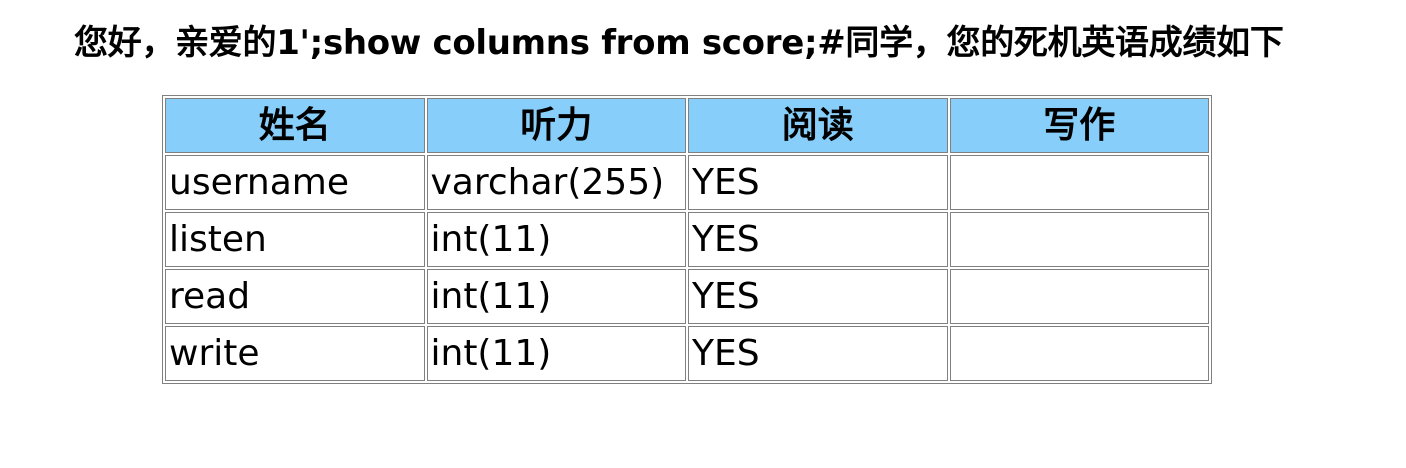  Describe the element at coordinates (295, 239) in the screenshot. I see `table-cell: listen` at that location.